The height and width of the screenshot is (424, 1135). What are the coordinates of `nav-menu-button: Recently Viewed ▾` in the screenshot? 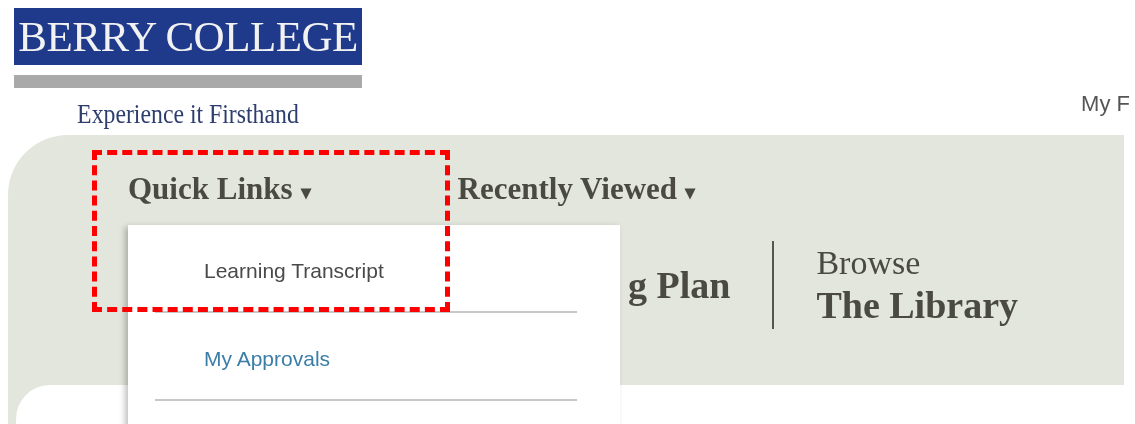 It's located at (576, 189).